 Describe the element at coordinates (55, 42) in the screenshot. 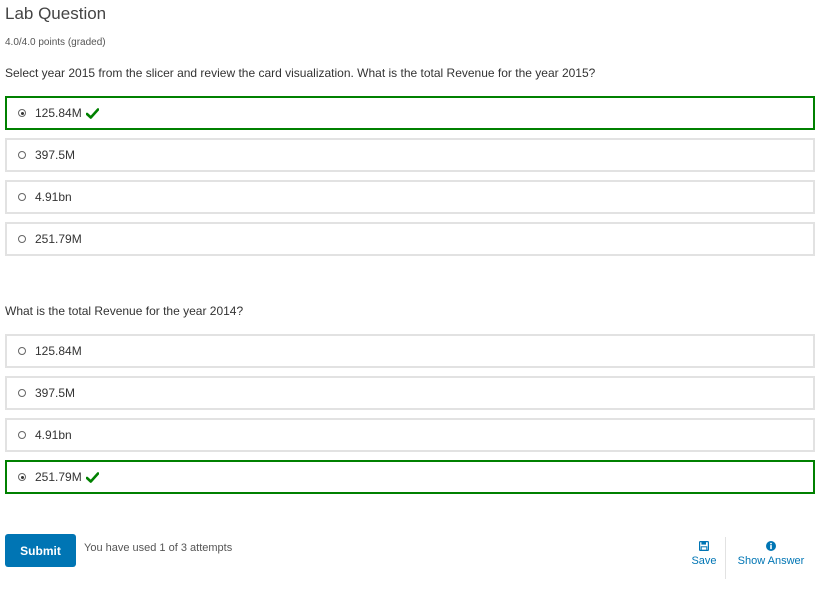

I see `points-text: 4.0/4.0 points (graded)` at that location.